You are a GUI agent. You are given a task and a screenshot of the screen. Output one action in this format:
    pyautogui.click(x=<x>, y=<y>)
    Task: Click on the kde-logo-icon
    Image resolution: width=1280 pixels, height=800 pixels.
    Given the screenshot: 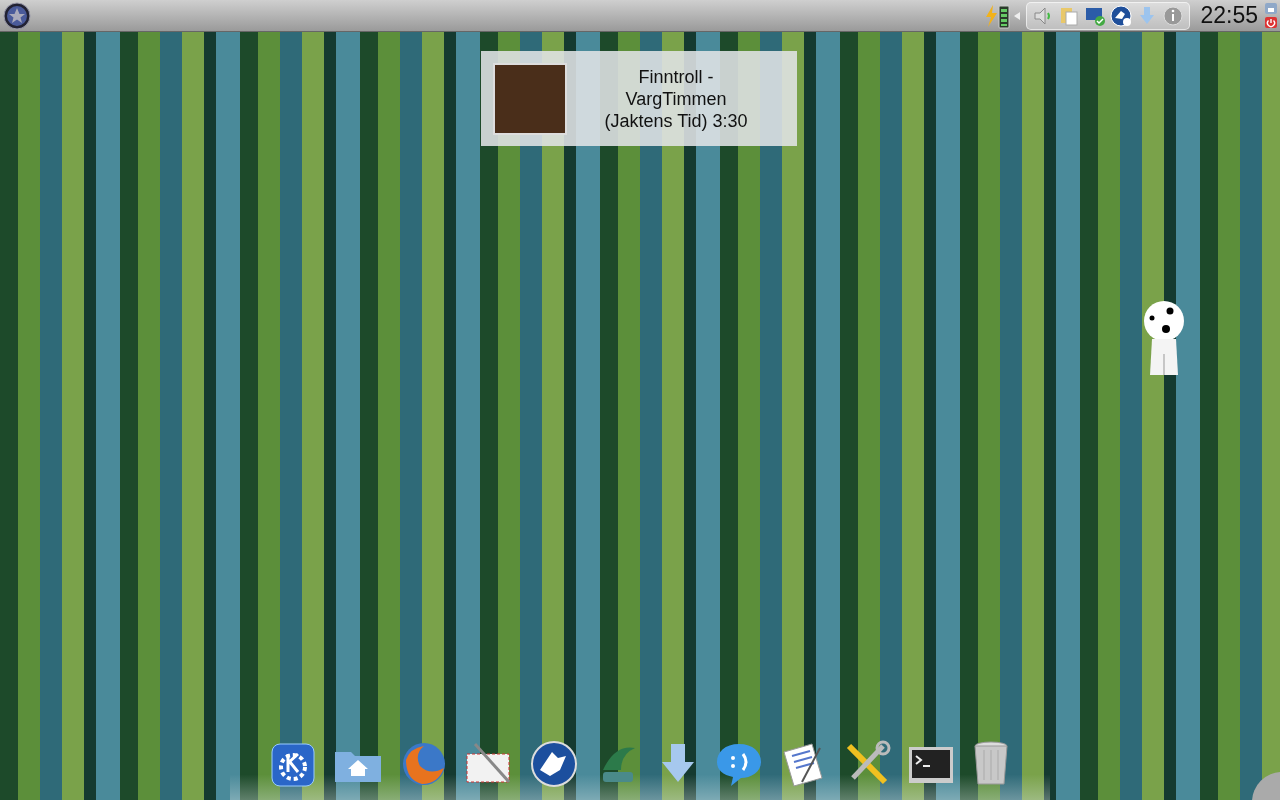 What is the action you would take?
    pyautogui.click(x=292, y=765)
    